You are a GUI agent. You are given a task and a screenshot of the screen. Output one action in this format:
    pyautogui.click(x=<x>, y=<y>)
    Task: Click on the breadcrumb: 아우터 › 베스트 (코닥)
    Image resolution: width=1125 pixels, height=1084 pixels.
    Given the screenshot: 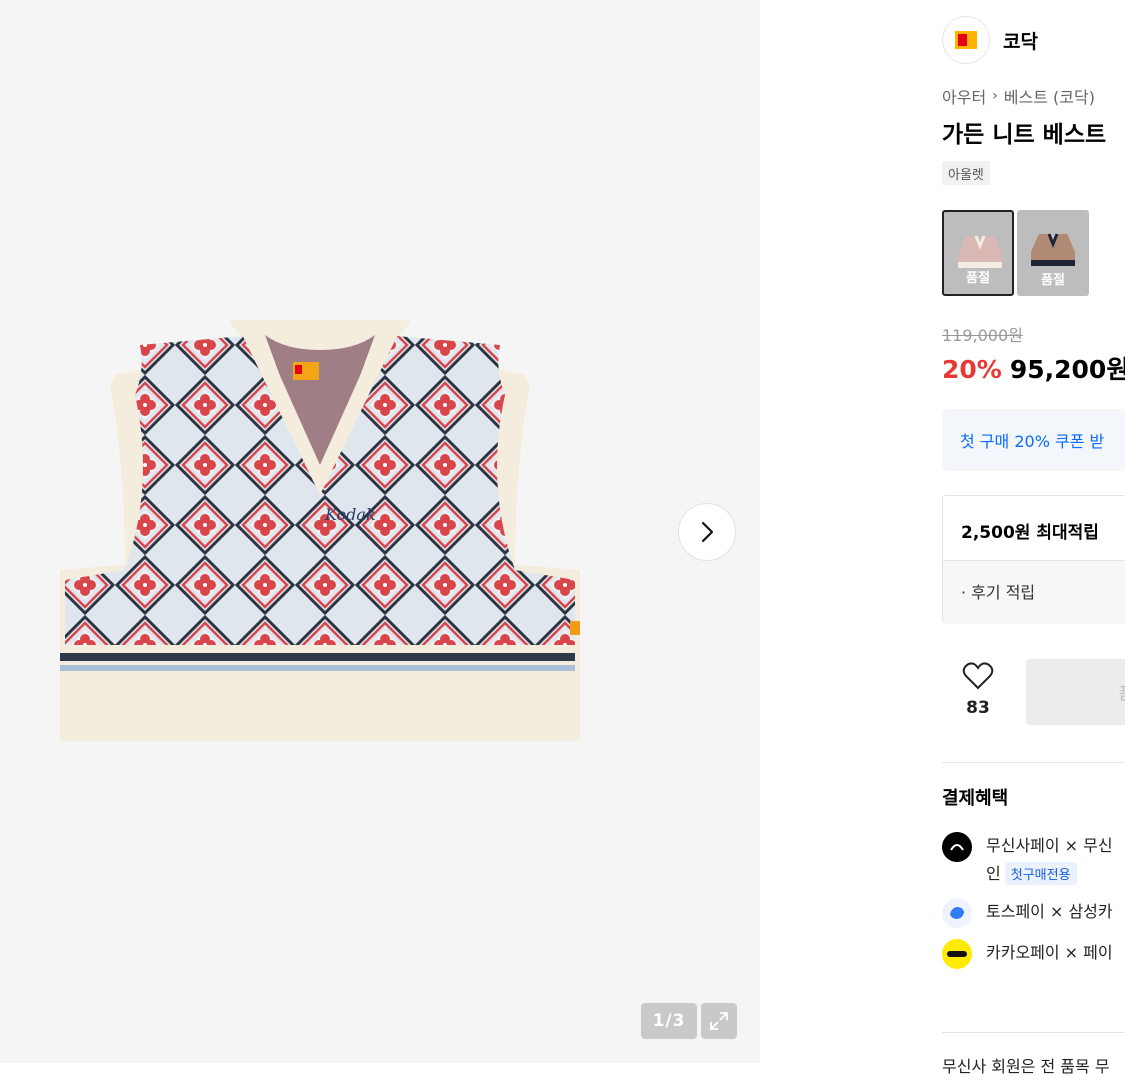 What is the action you would take?
    pyautogui.click(x=1018, y=96)
    